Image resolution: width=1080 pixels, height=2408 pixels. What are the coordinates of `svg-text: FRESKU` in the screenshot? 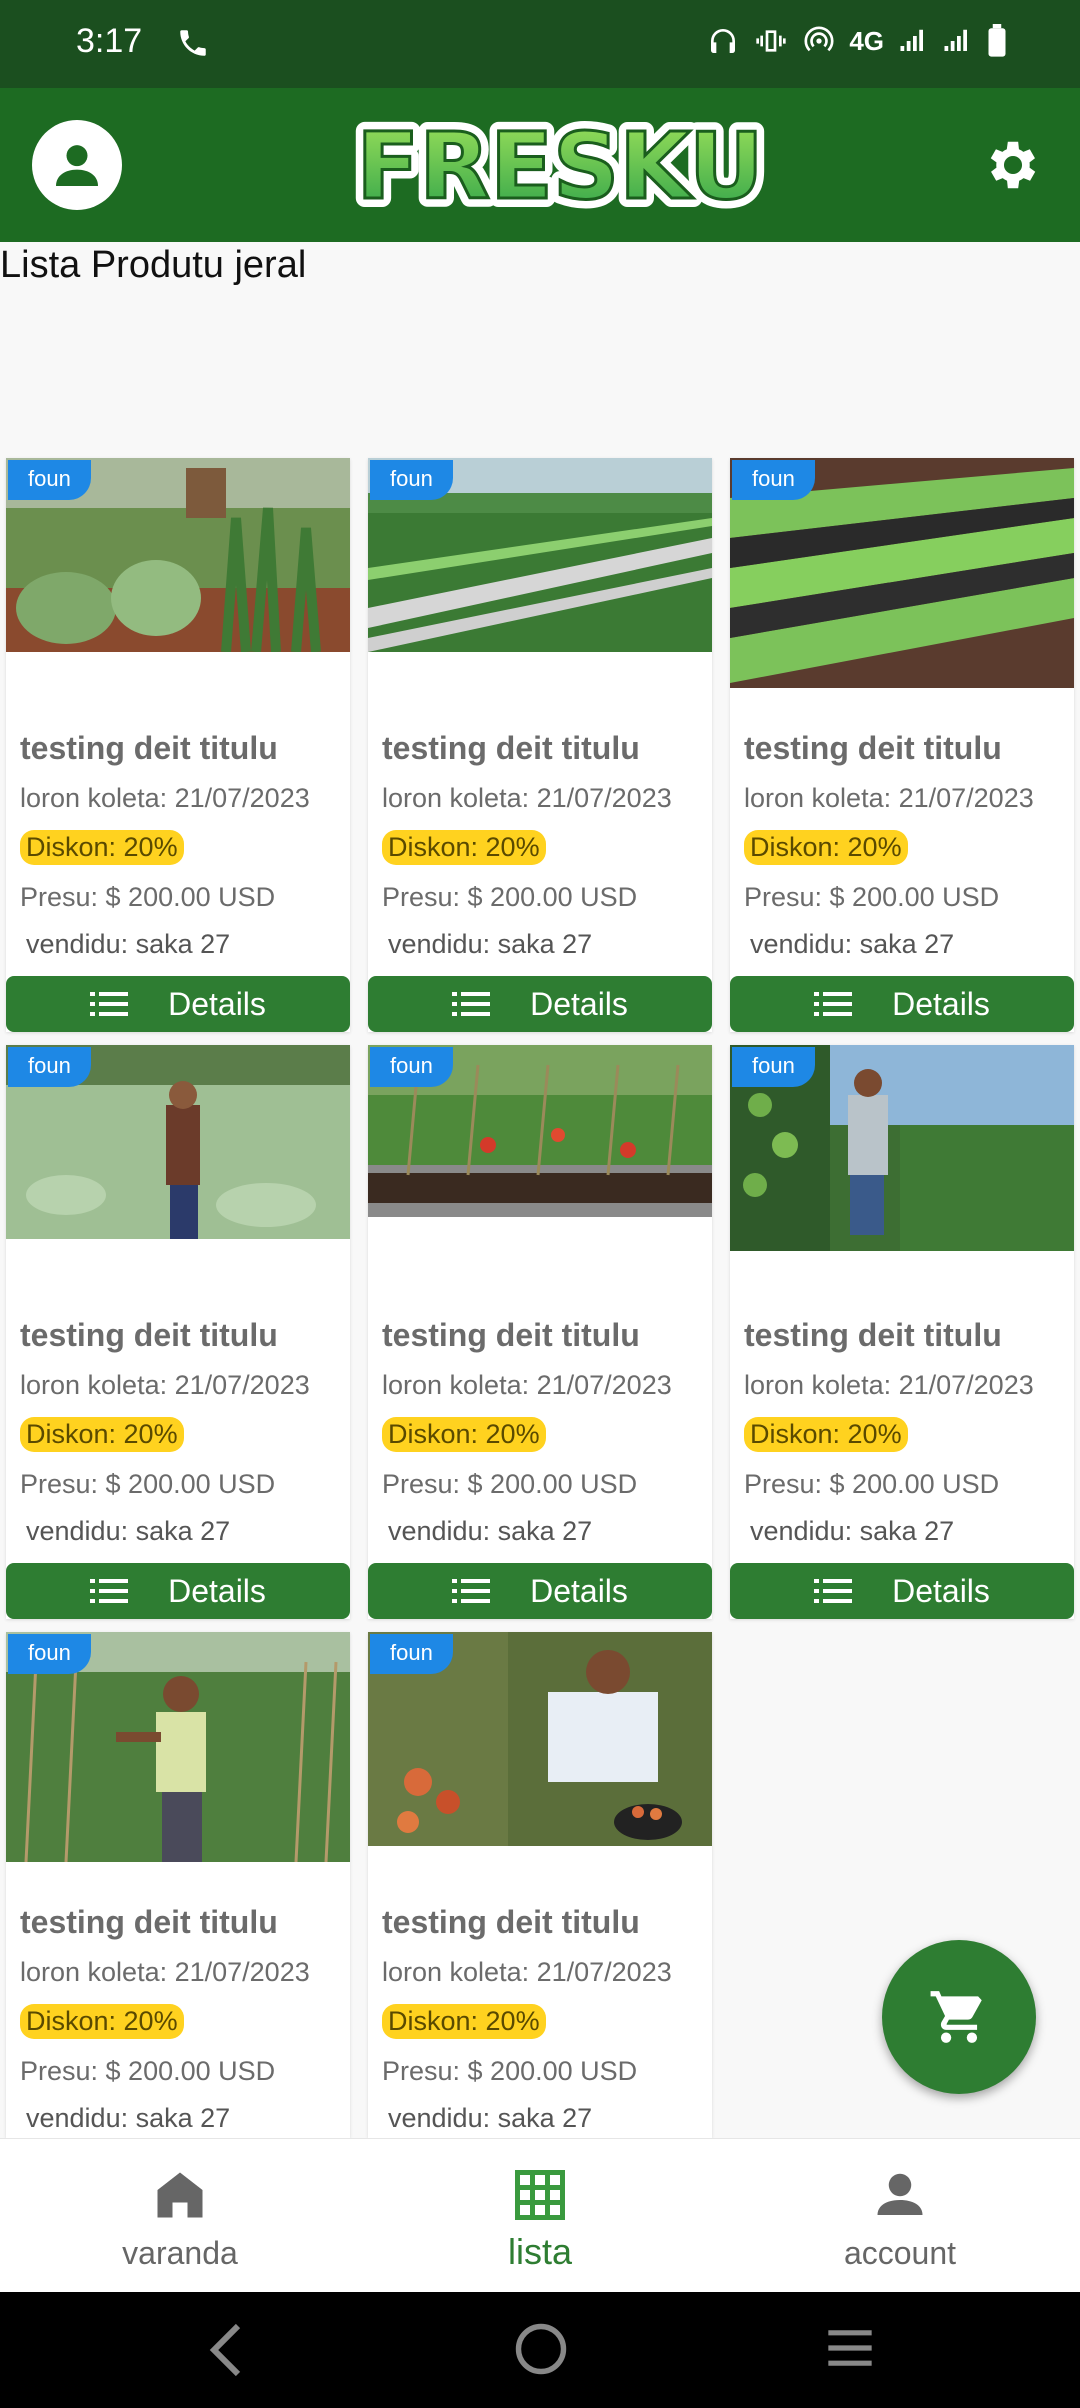 It's located at (559, 168).